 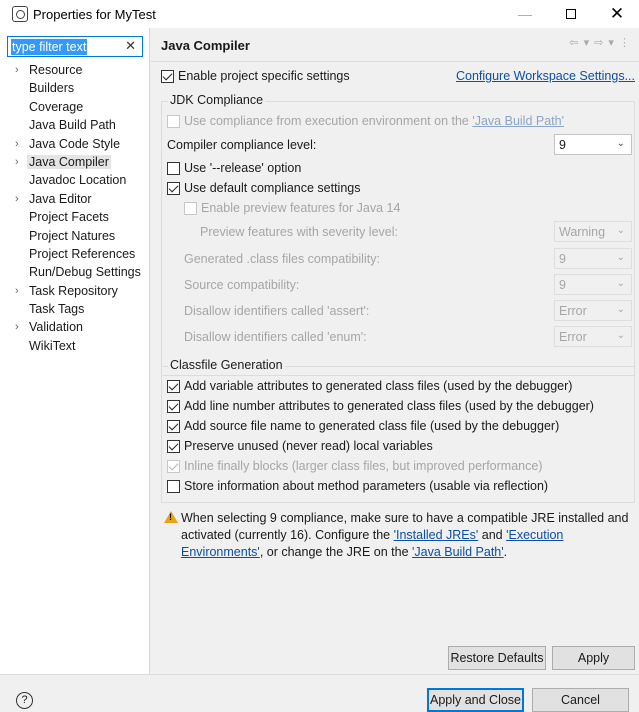 I want to click on warning-text: activated (currently 16). Configure the, so click(x=287, y=535).